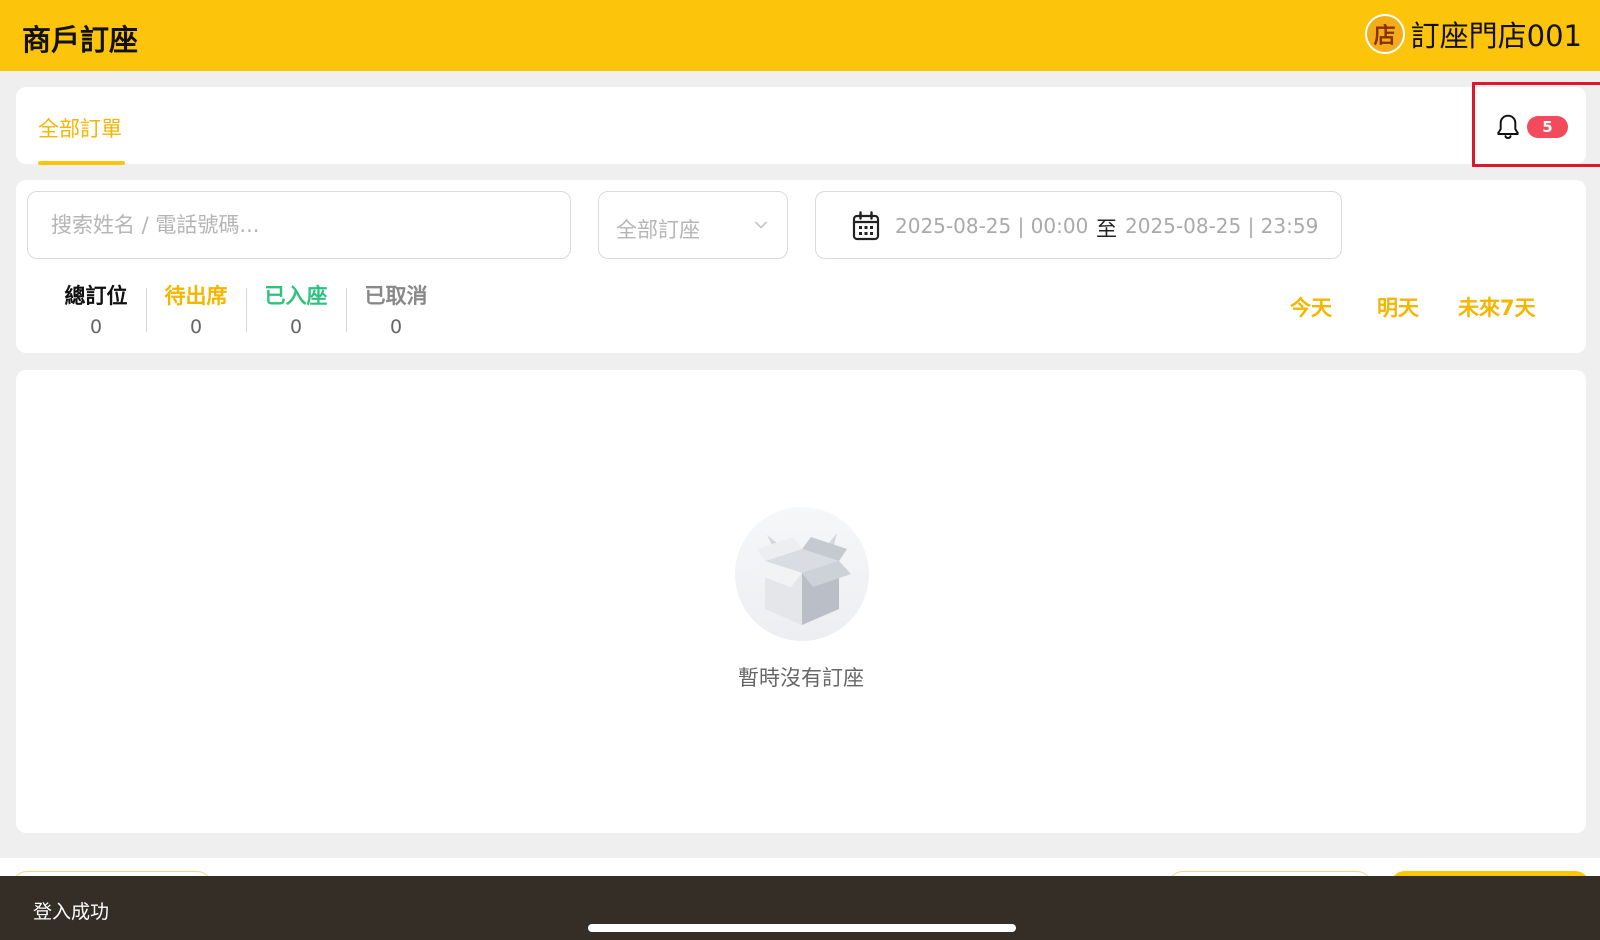  What do you see at coordinates (800, 35) in the screenshot?
I see `top-app-bar: 商戶訂座 店 訂座門店001` at bounding box center [800, 35].